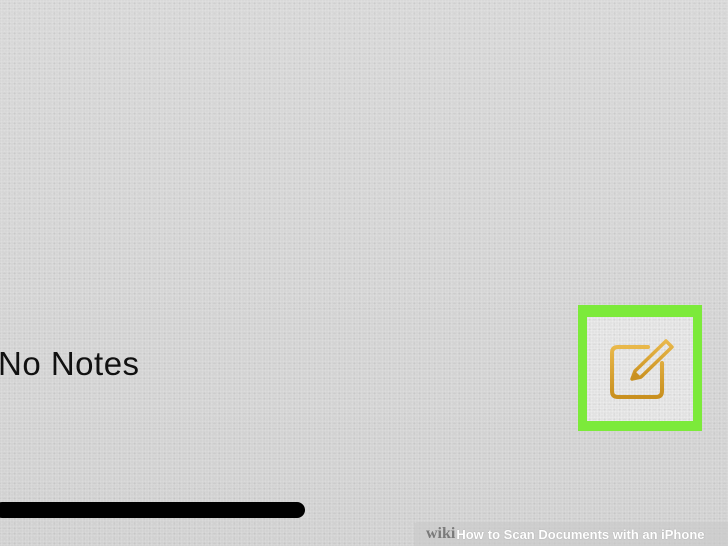 Image resolution: width=728 pixels, height=546 pixels. I want to click on watermark-brand: wiki, so click(441, 533).